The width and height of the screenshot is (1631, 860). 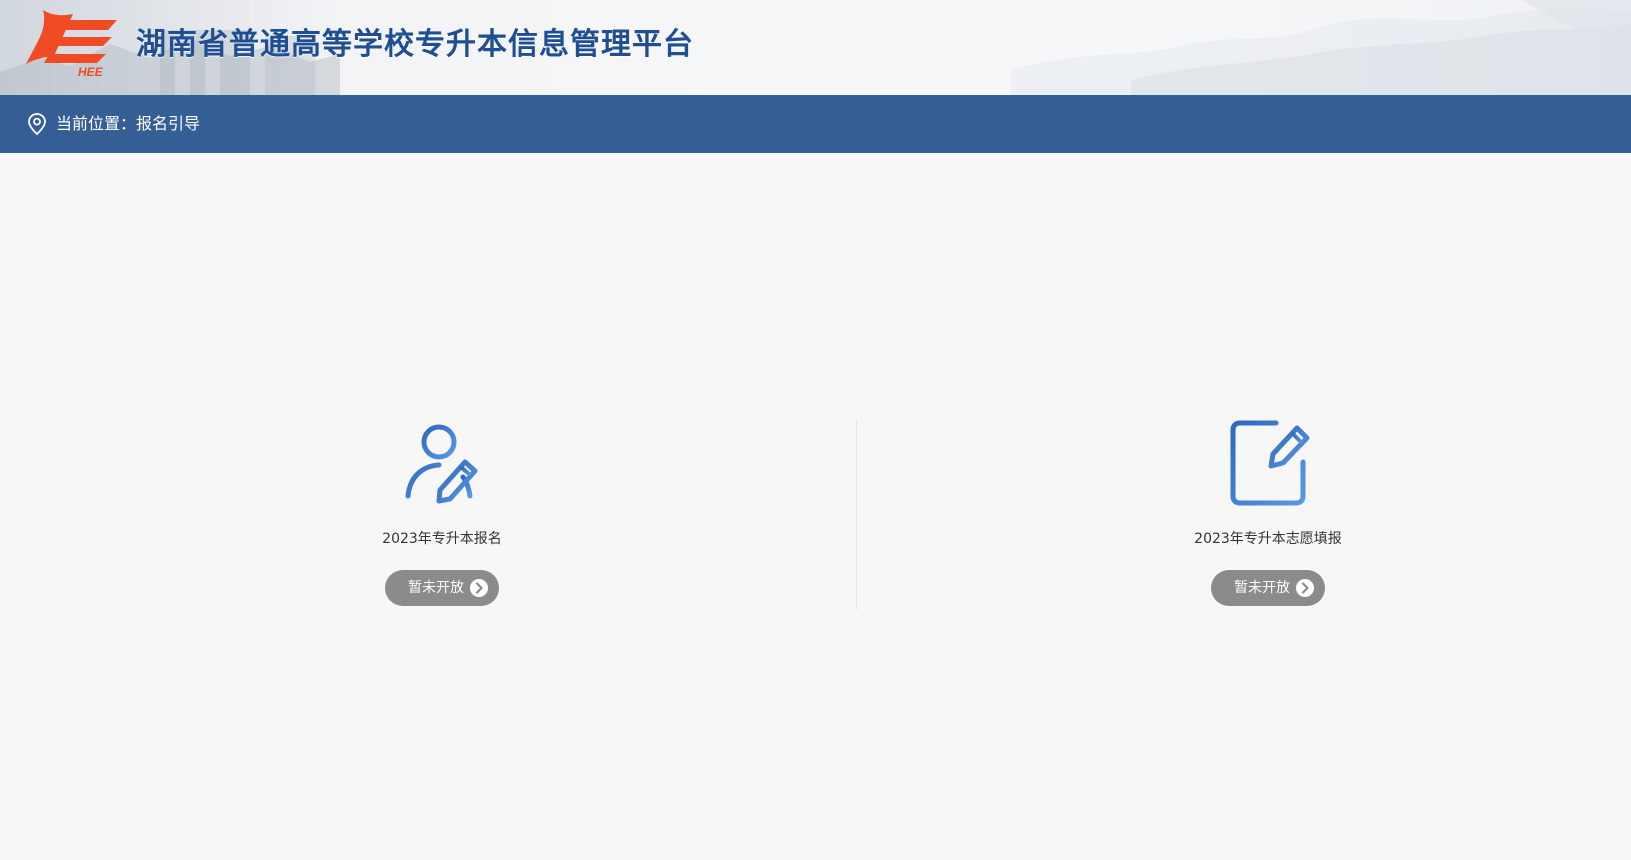 I want to click on breadcrumb: 当前位置：报名引导, so click(x=128, y=124).